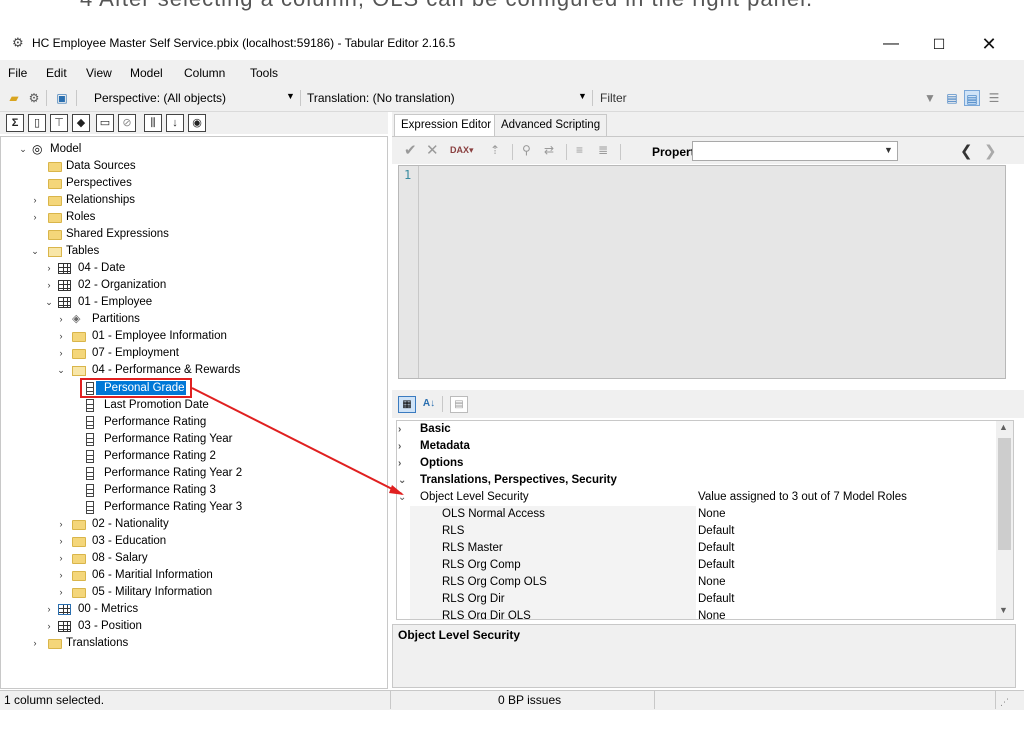 The image size is (1024, 733). What do you see at coordinates (17, 73) in the screenshot?
I see `menu-file: File` at bounding box center [17, 73].